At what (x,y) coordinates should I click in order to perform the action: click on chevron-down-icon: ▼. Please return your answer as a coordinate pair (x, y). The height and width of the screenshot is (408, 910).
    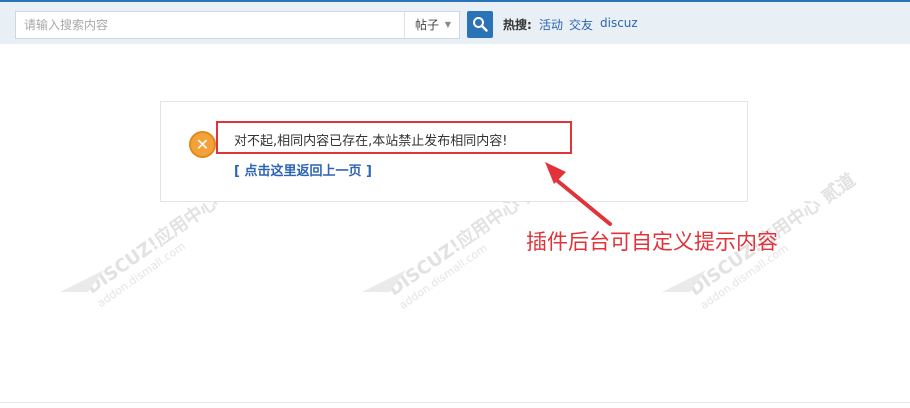
    Looking at the image, I should click on (447, 24).